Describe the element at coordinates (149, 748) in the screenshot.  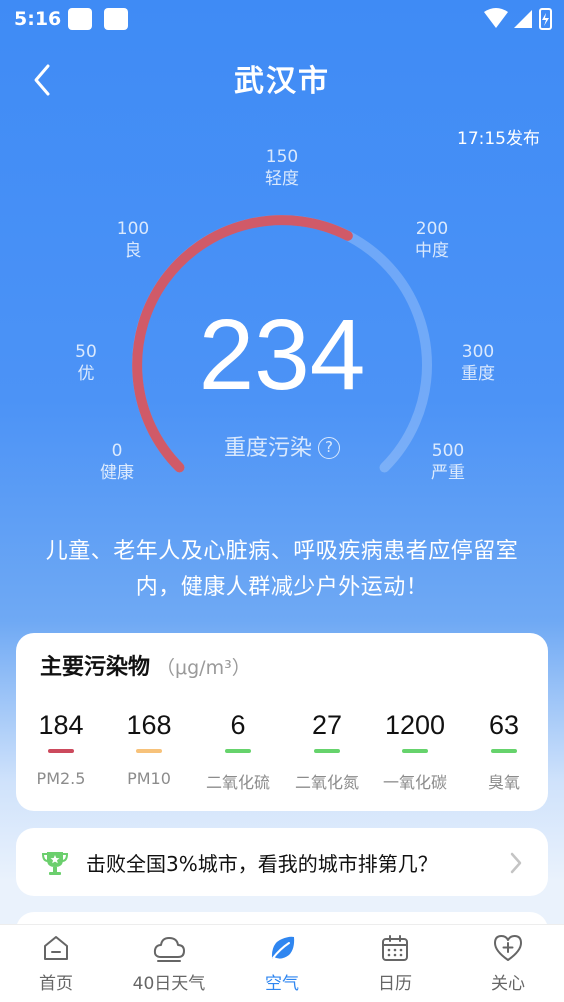
I see `pollutant-item: 168 PM10` at that location.